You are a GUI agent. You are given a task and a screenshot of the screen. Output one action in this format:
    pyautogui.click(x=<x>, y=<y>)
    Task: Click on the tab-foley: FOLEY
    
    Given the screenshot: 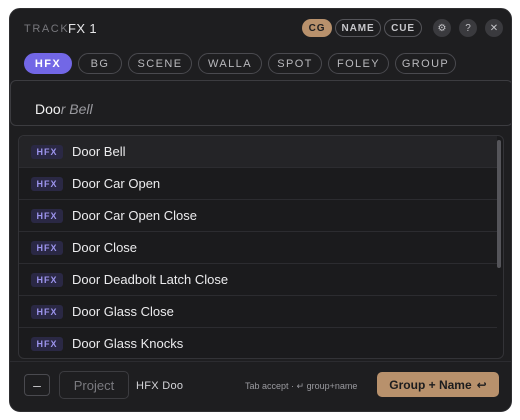 What is the action you would take?
    pyautogui.click(x=358, y=63)
    